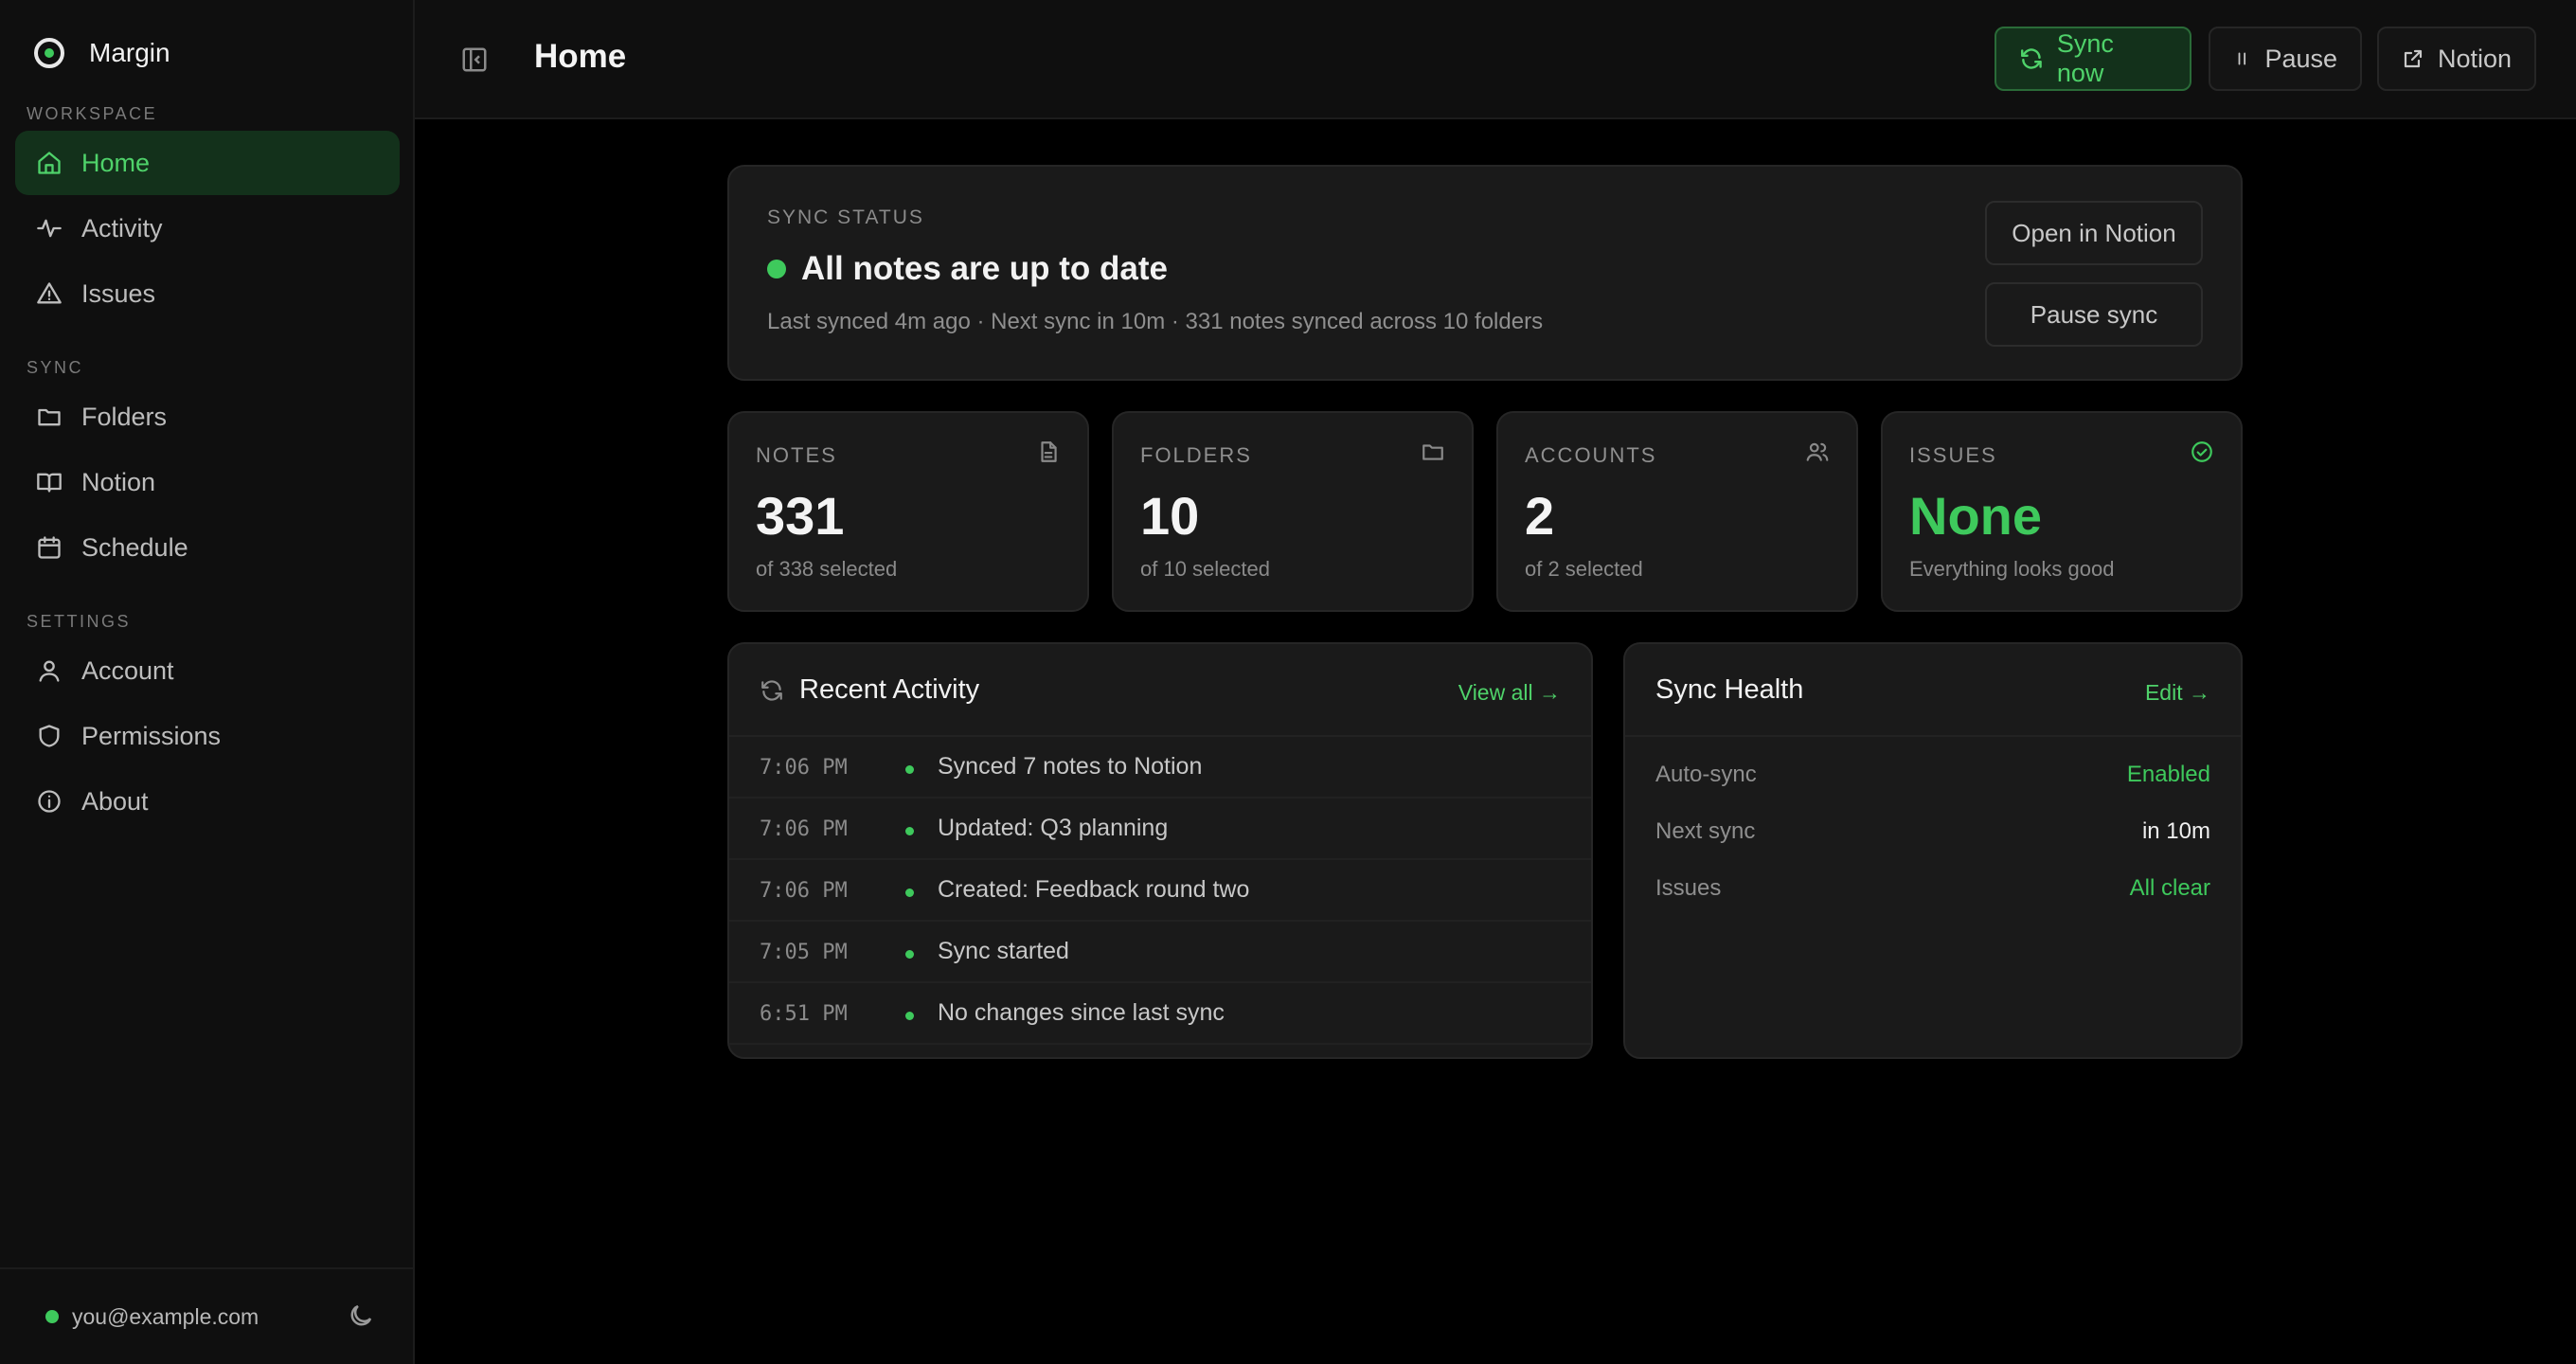 The image size is (2576, 1364). What do you see at coordinates (1932, 894) in the screenshot?
I see `health-row-issues: Issues All clear` at bounding box center [1932, 894].